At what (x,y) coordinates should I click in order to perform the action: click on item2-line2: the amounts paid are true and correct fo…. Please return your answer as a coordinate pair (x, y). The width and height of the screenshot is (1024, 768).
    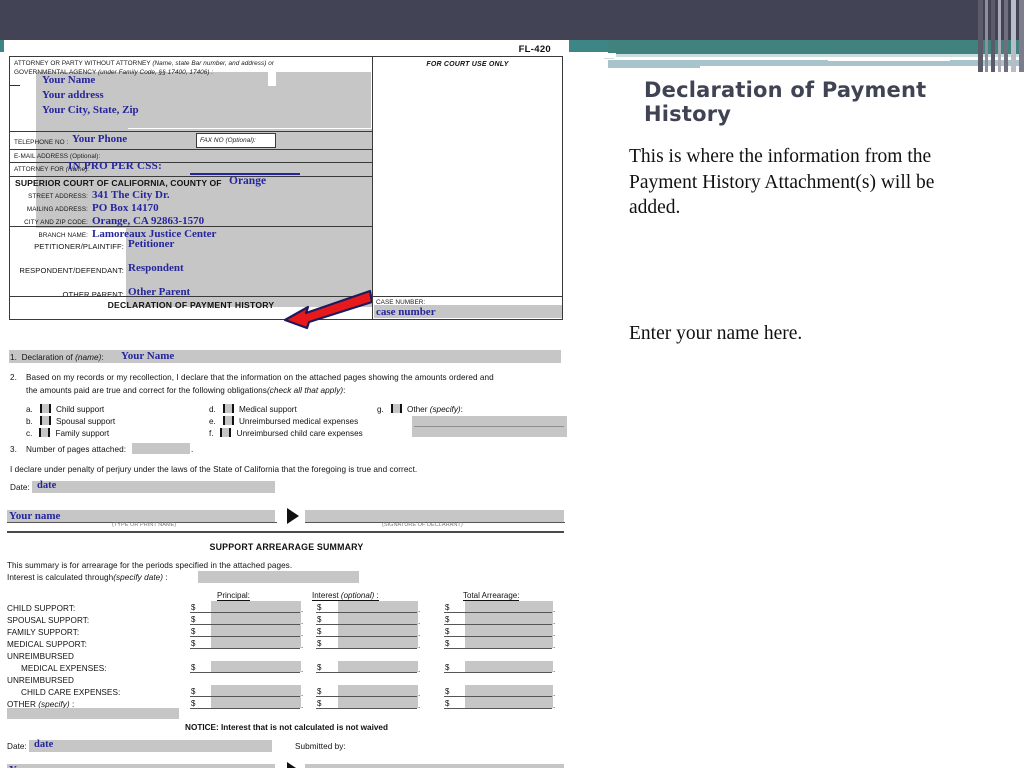
    Looking at the image, I should click on (291, 390).